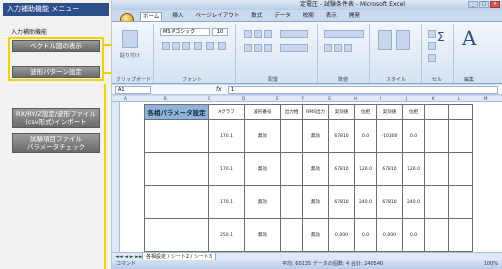 The image size is (502, 269). I want to click on row-label-cell: V2相, so click(176, 169).